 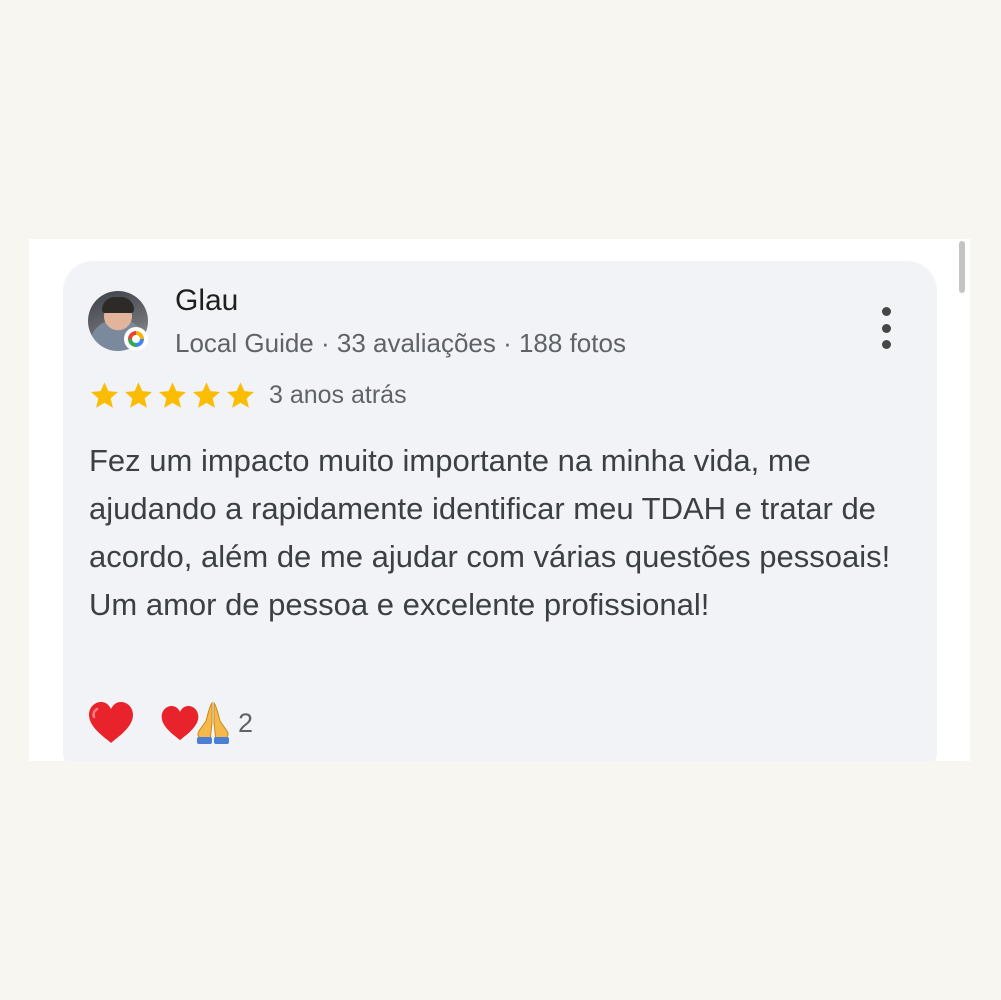 What do you see at coordinates (886, 311) in the screenshot?
I see `more-vertical-icon` at bounding box center [886, 311].